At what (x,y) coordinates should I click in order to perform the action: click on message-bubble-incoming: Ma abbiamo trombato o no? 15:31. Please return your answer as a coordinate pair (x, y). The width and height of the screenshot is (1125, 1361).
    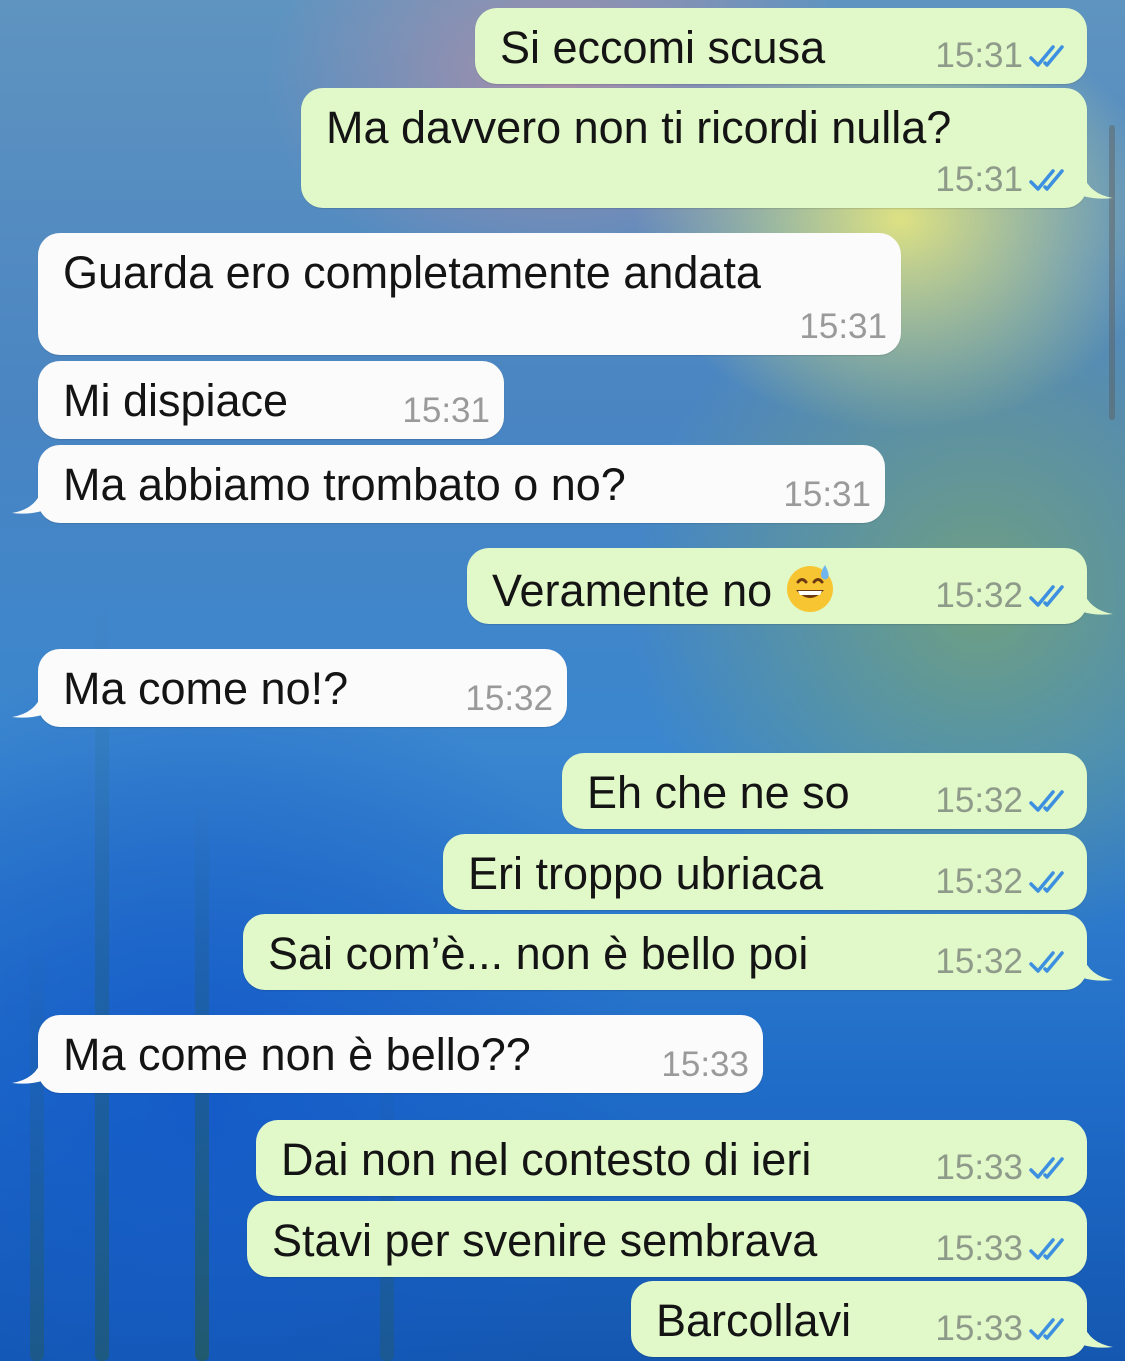
    Looking at the image, I should click on (448, 484).